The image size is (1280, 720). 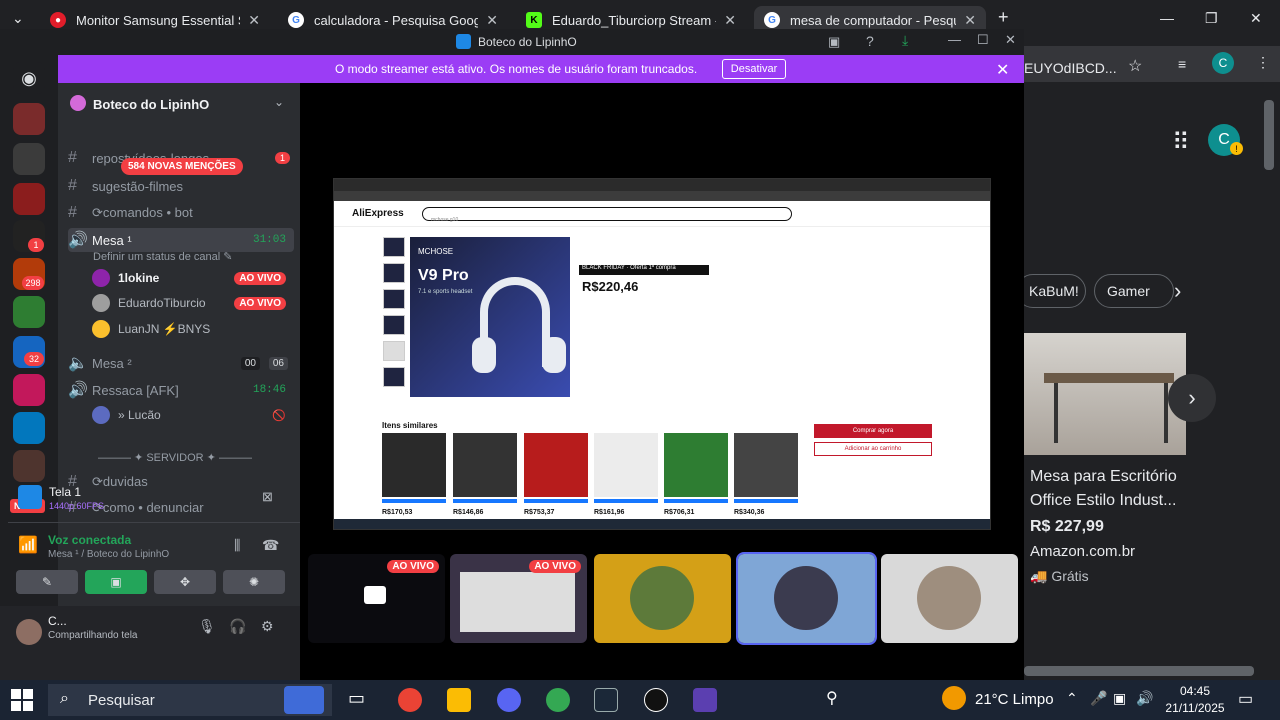 I want to click on tab-search-chevron-icon: ⌄, so click(x=18, y=18).